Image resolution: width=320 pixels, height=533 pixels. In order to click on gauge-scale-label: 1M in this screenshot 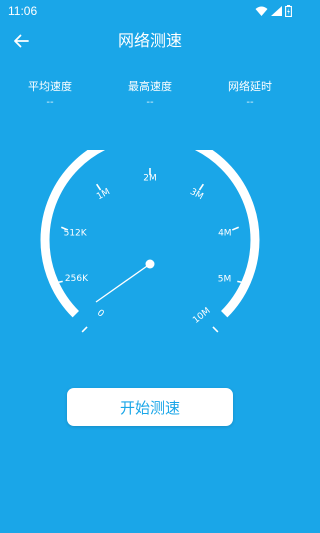, I will do `click(103, 194)`.